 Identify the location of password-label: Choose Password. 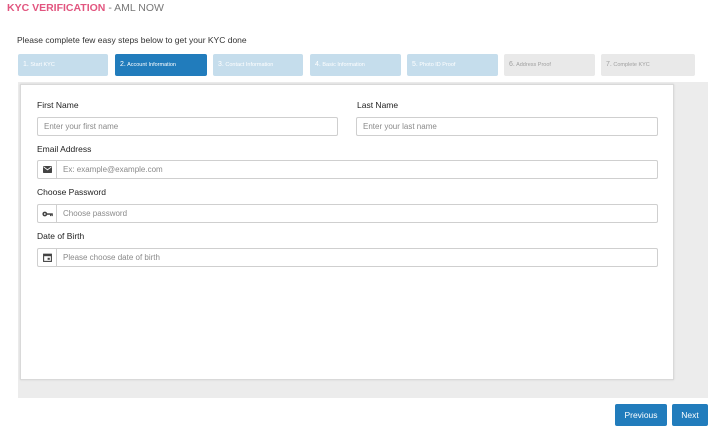
(71, 192).